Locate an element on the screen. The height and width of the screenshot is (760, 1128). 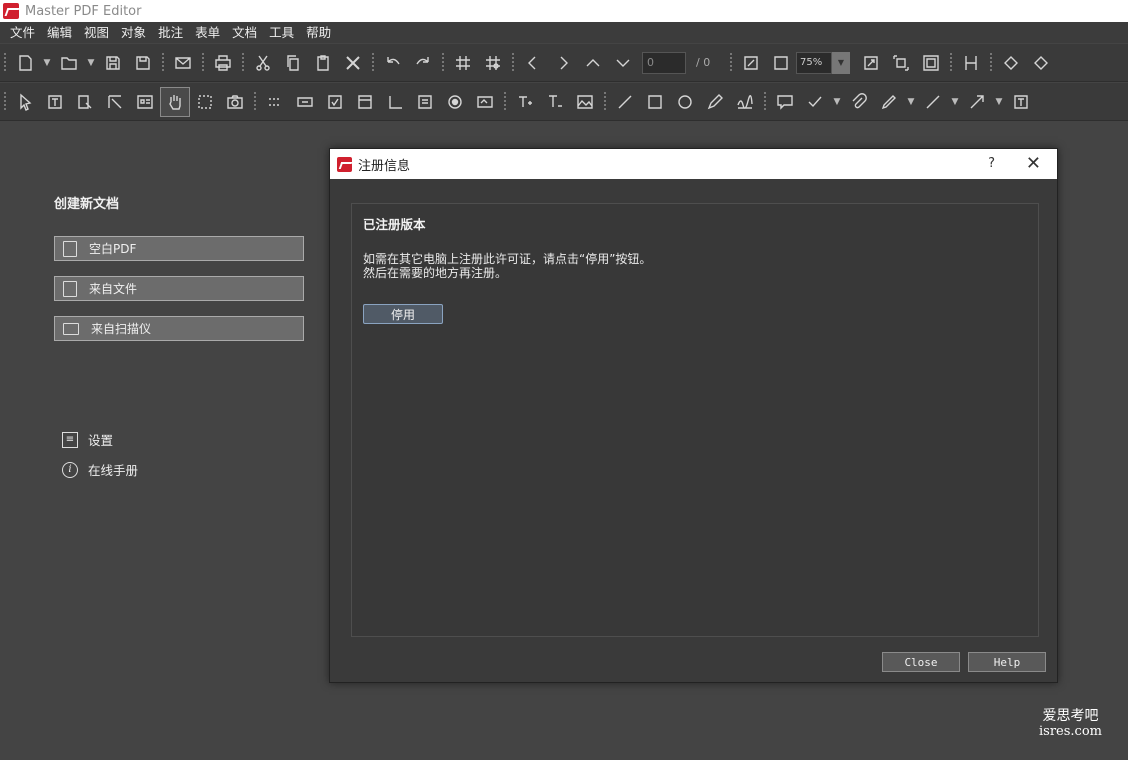
redo-icon is located at coordinates (423, 63).